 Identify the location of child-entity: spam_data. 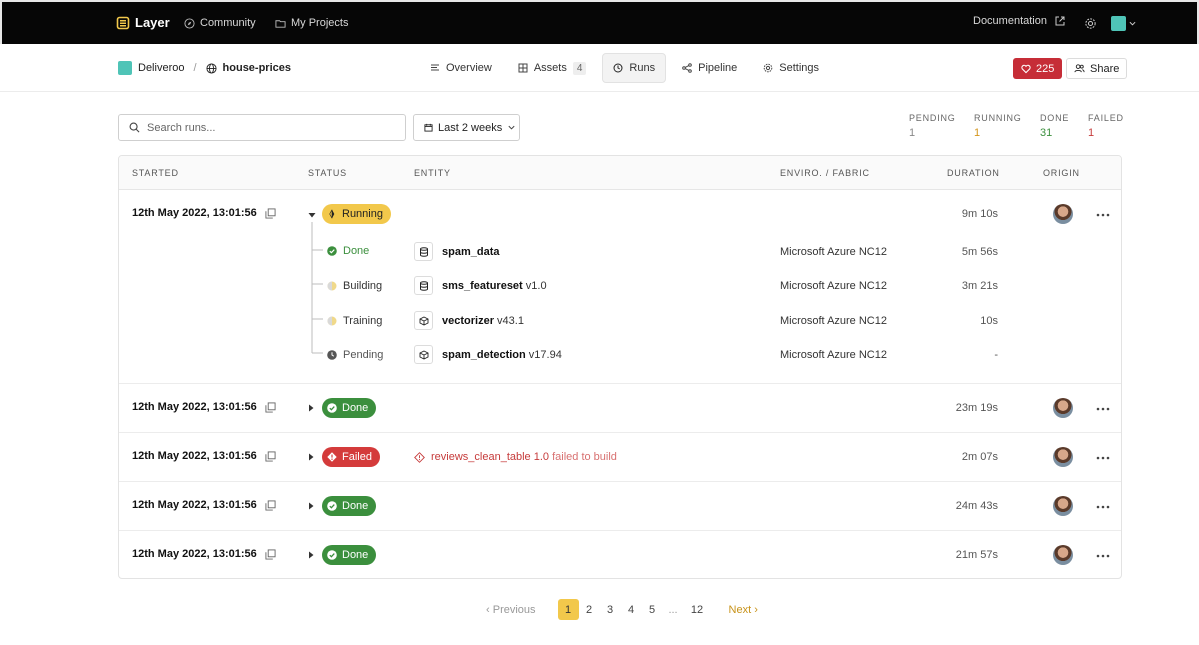
(456, 251).